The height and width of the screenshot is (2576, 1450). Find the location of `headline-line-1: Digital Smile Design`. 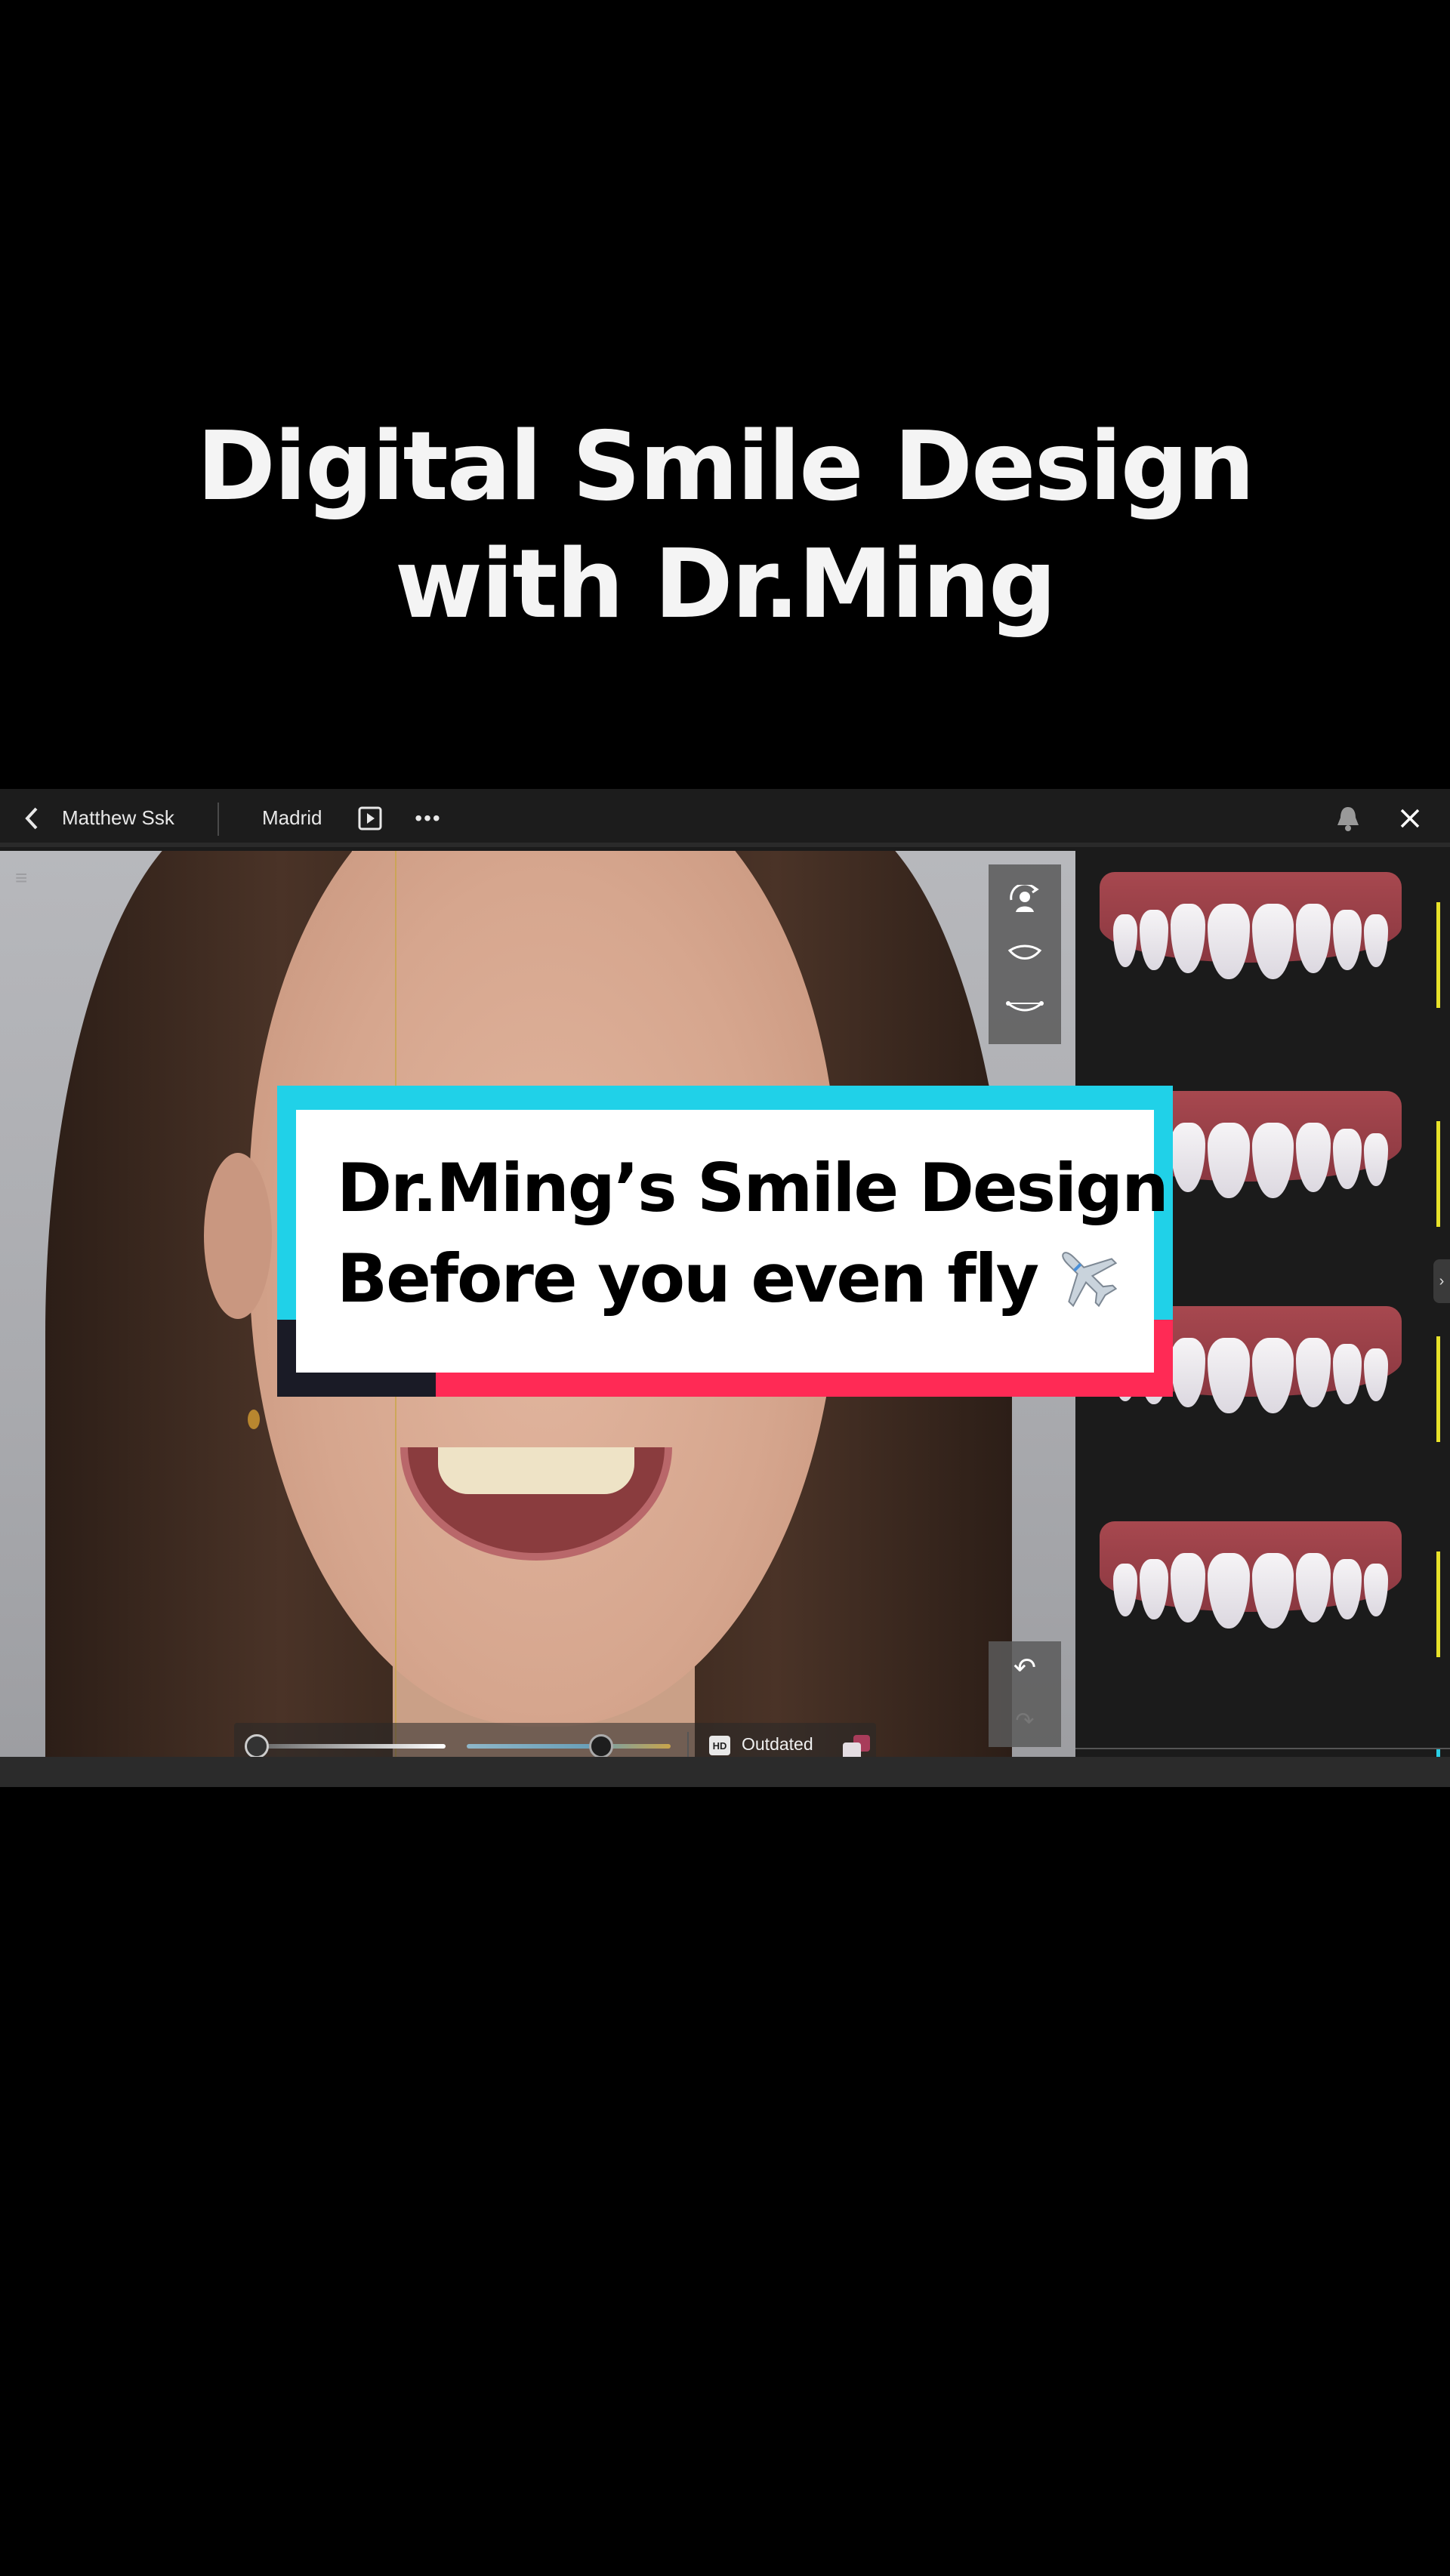

headline-line-1: Digital Smile Design is located at coordinates (725, 466).